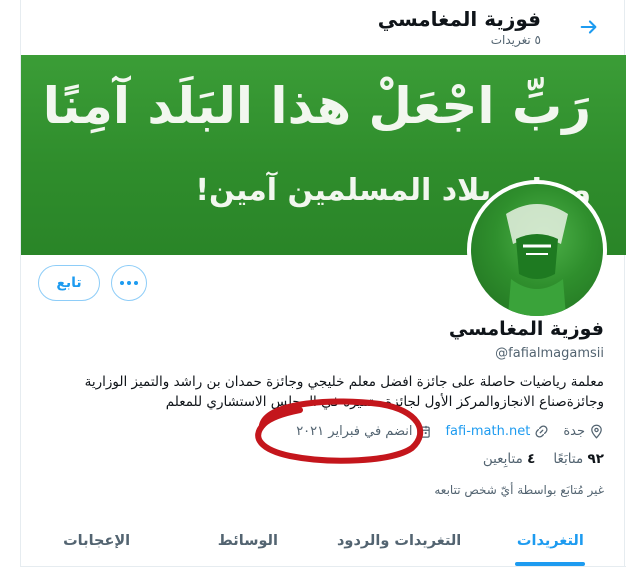 This screenshot has width=640, height=567. Describe the element at coordinates (247, 541) in the screenshot. I see `tab-media: الوسائط` at that location.